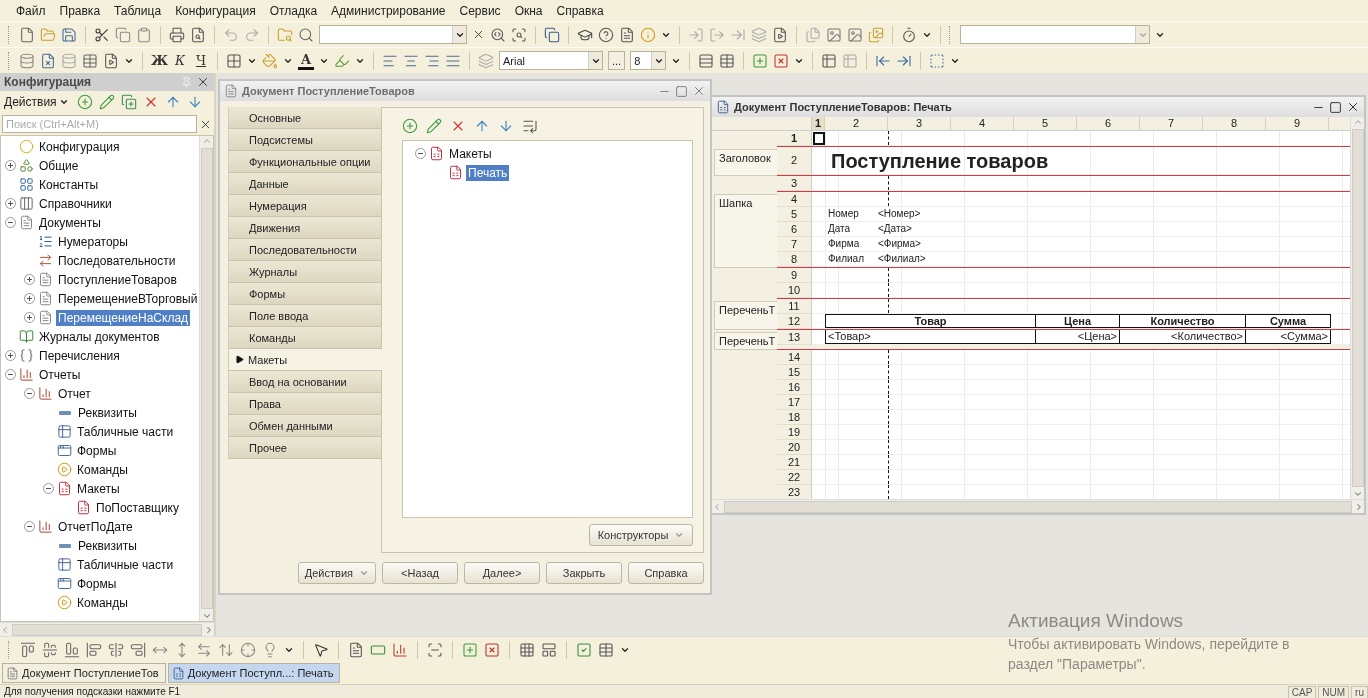 This screenshot has width=1368, height=698. Describe the element at coordinates (106, 102) in the screenshot. I see `pencil-icon` at that location.